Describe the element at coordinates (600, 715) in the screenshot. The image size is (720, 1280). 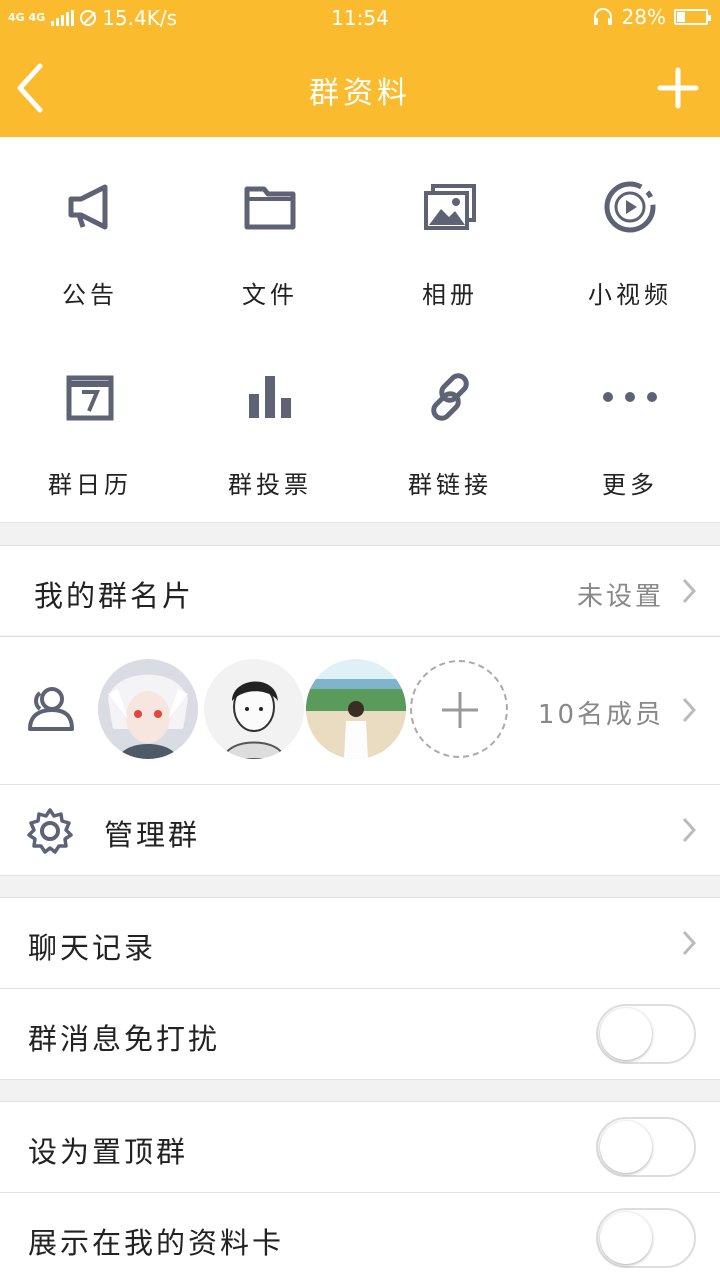
I see `member-count: 10名成员` at that location.